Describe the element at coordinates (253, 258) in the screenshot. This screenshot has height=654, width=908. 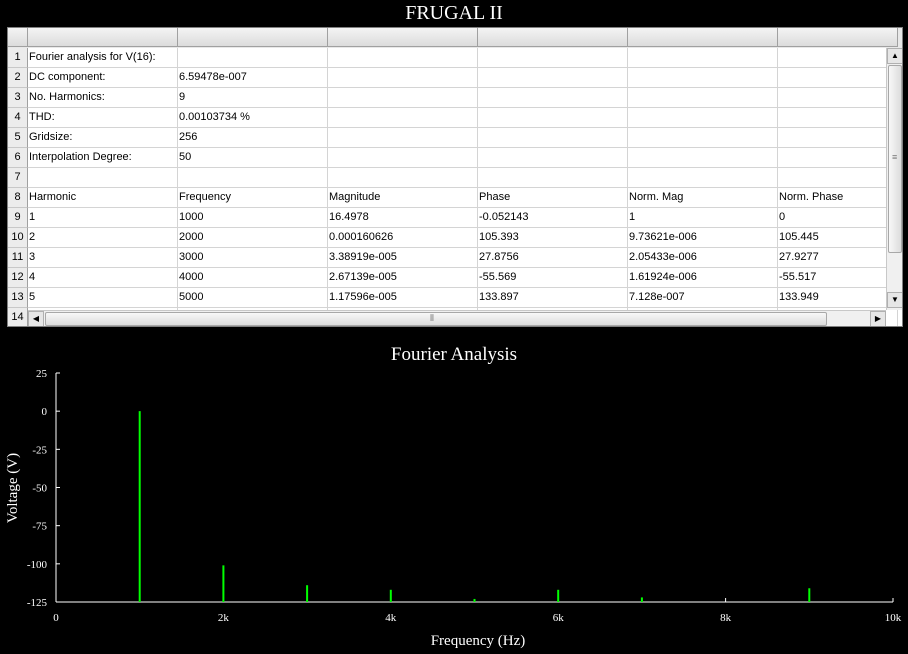
I see `table-cell: 3000` at that location.